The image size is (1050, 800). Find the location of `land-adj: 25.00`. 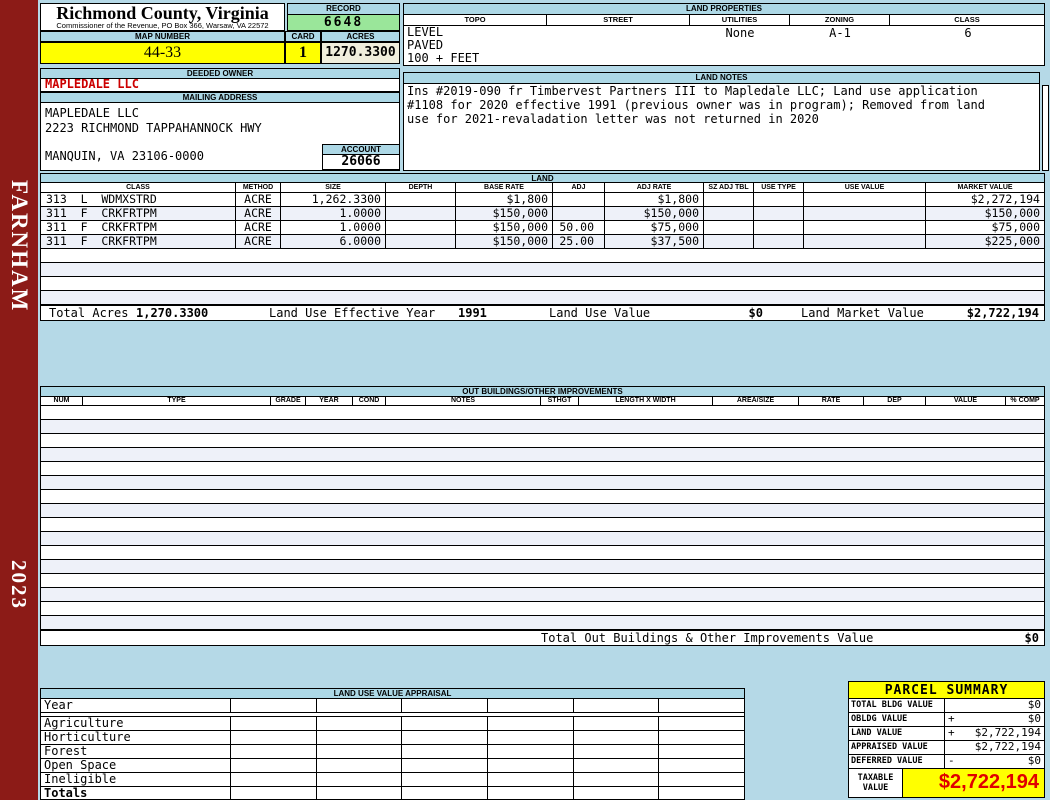

land-adj: 25.00 is located at coordinates (579, 241).